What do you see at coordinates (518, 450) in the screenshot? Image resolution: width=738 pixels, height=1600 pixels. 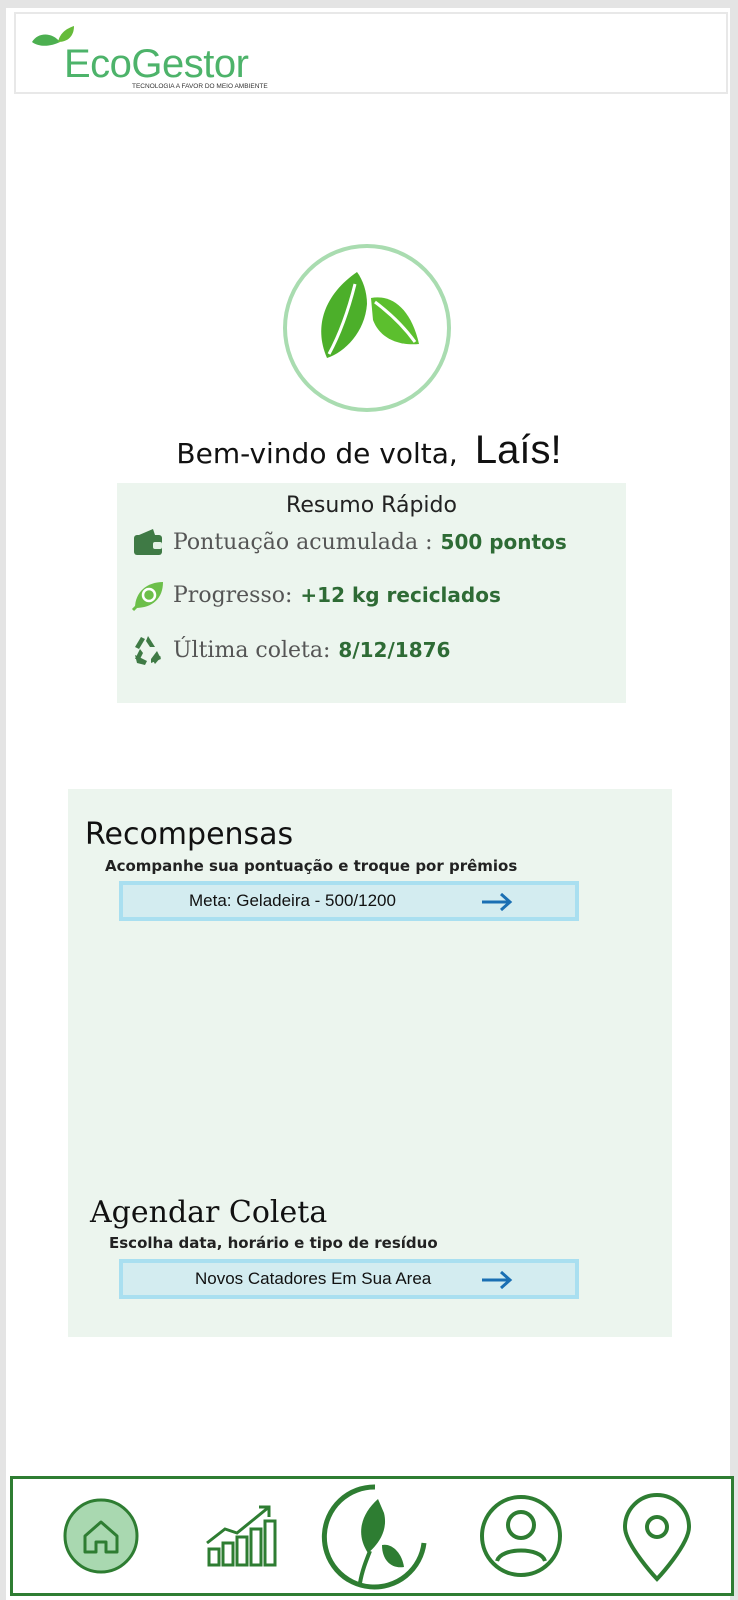 I see `welcome-user-name: Laís!` at bounding box center [518, 450].